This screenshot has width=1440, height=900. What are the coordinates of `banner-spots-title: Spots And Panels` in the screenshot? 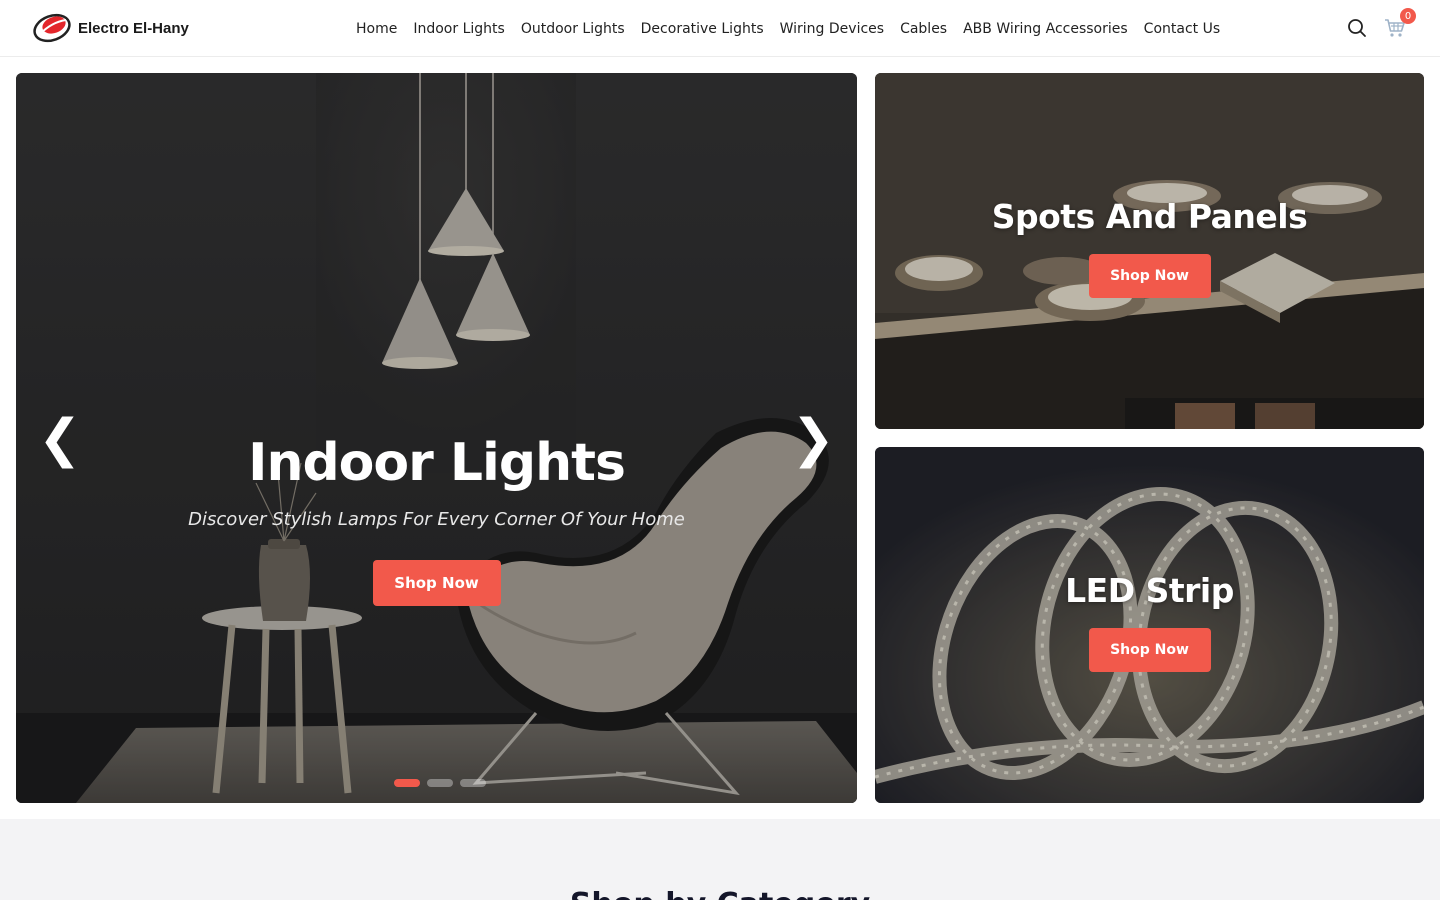 It's located at (1149, 216).